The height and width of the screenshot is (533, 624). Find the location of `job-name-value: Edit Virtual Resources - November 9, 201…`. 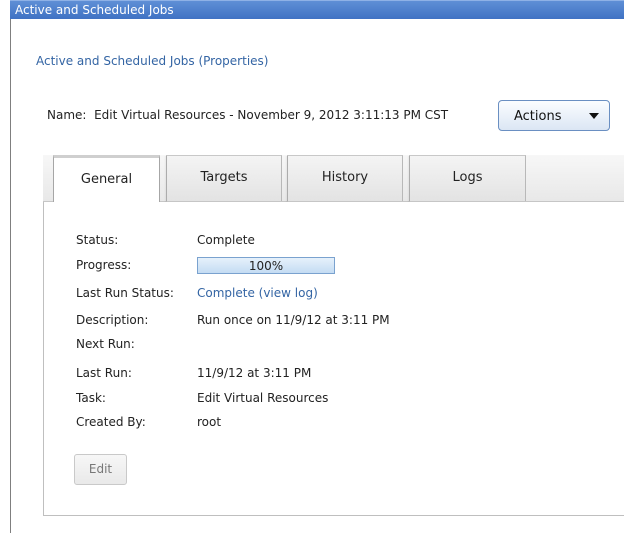

job-name-value: Edit Virtual Resources - November 9, 201… is located at coordinates (271, 115).